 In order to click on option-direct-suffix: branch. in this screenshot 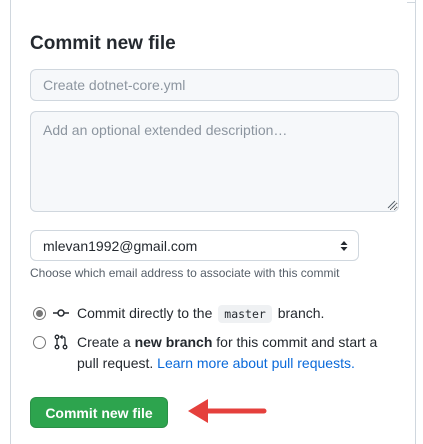, I will do `click(301, 313)`.